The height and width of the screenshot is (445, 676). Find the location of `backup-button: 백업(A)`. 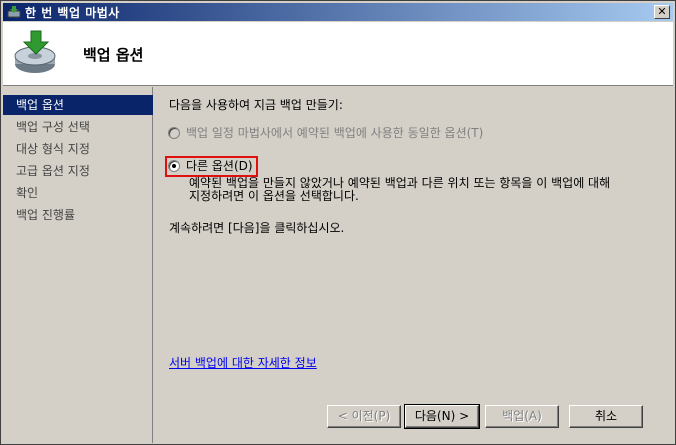

backup-button: 백업(A) is located at coordinates (522, 416).